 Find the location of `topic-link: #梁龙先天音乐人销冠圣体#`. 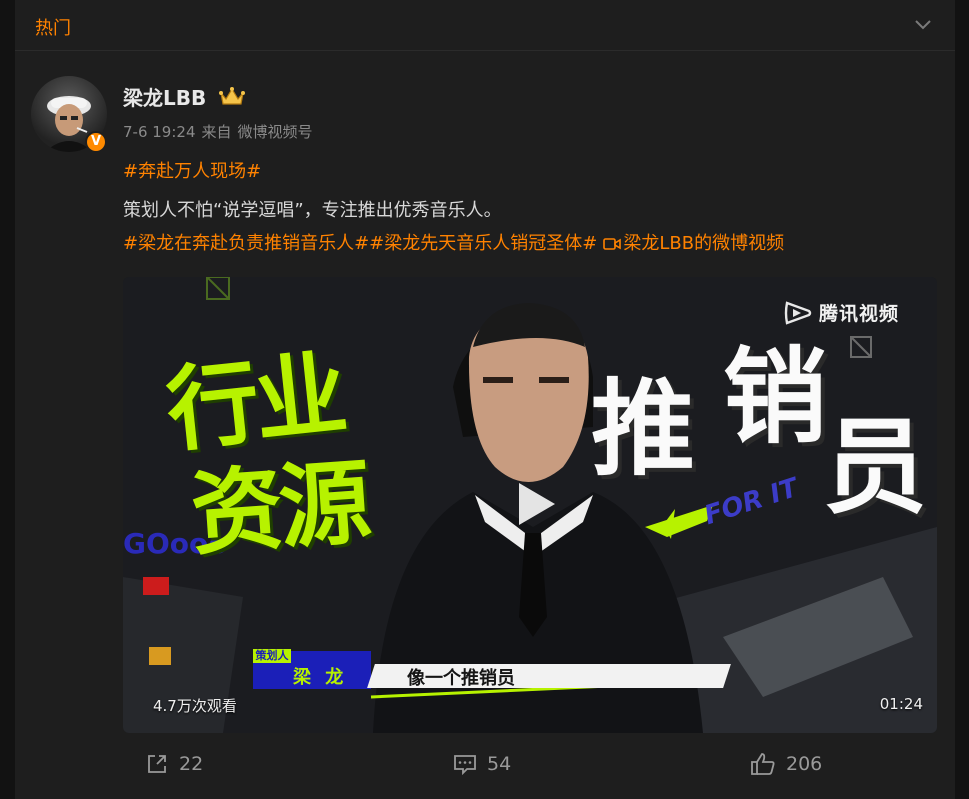

topic-link: #梁龙先天音乐人销冠圣体# is located at coordinates (483, 243).